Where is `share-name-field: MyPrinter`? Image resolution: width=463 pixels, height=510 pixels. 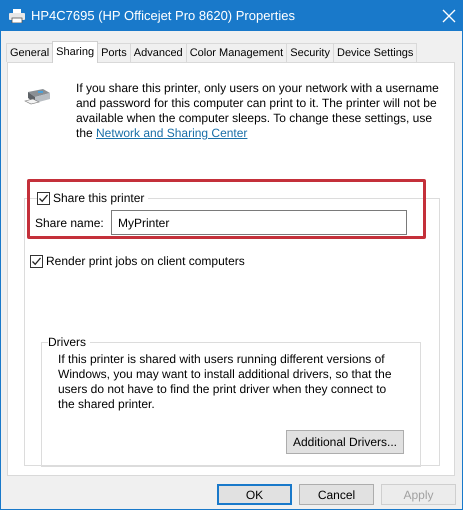 share-name-field: MyPrinter is located at coordinates (259, 222).